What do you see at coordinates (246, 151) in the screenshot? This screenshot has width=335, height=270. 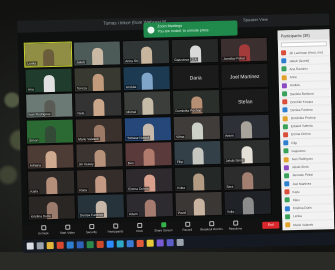 I see `video-tile: Jakub Simic` at bounding box center [246, 151].